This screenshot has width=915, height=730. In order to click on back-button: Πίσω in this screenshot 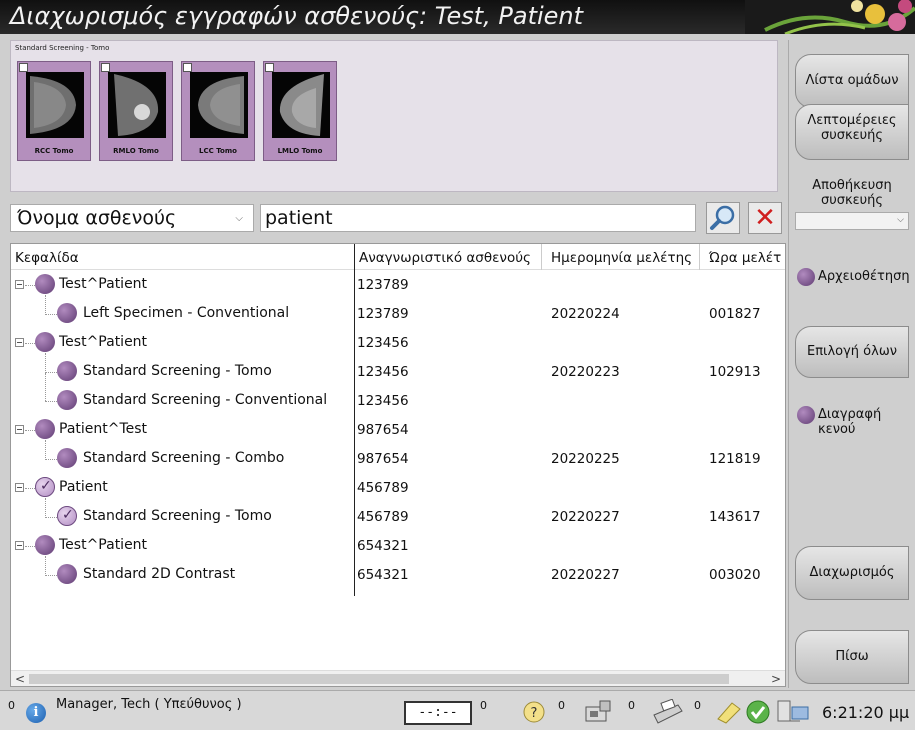, I will do `click(852, 657)`.